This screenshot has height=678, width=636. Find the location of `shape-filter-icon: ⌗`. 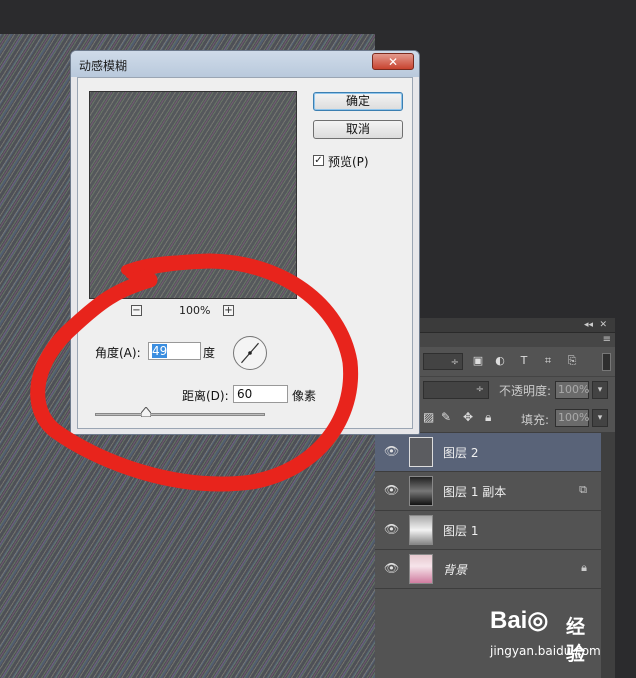

shape-filter-icon: ⌗ is located at coordinates (548, 361).